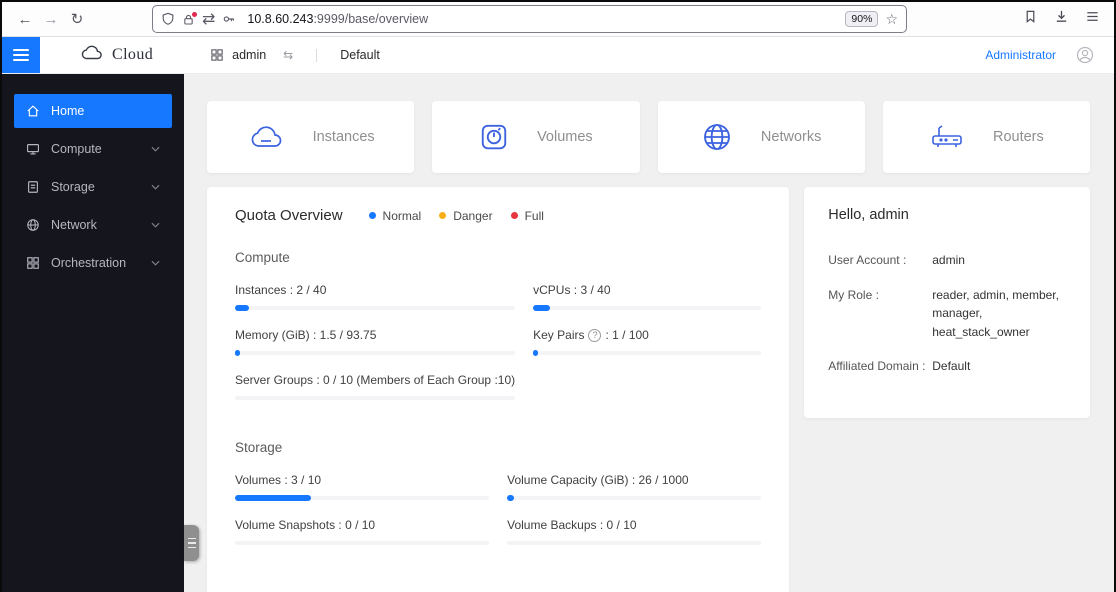  Describe the element at coordinates (647, 297) in the screenshot. I see `quota-item-vcpus: vCPUs : 3 / 40` at that location.